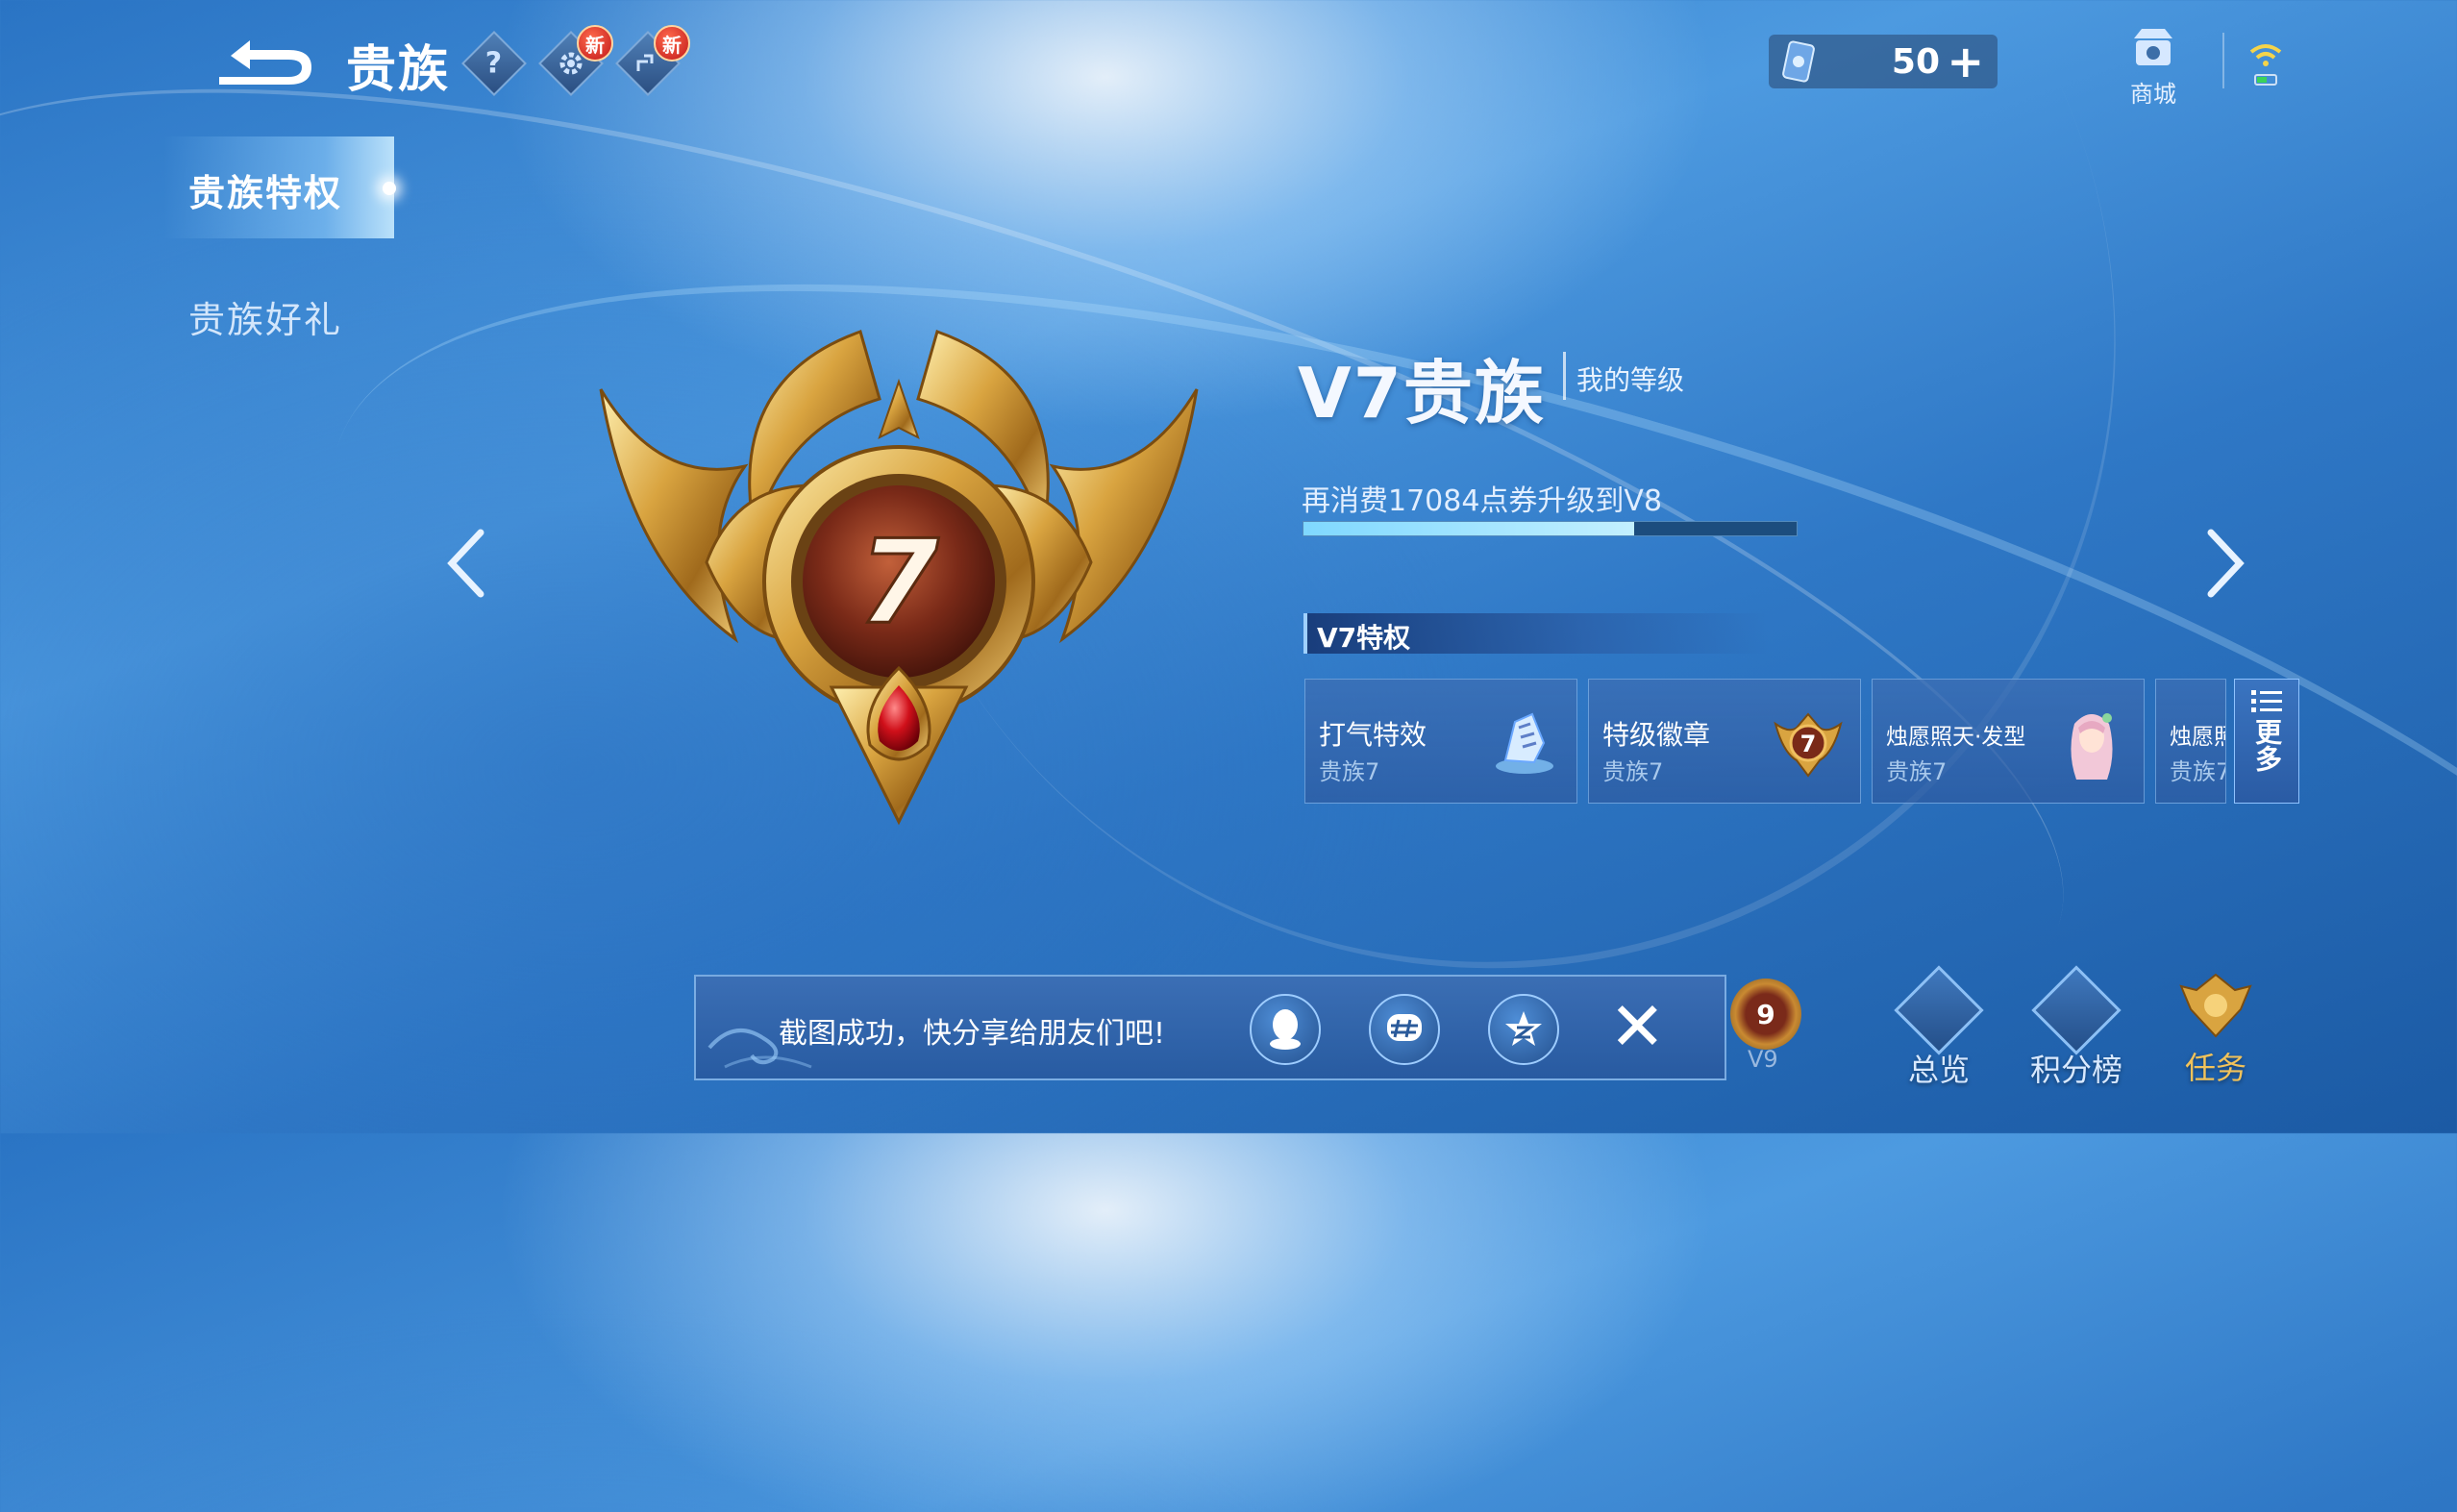 The width and height of the screenshot is (2457, 1512). Describe the element at coordinates (653, 60) in the screenshot. I see `share-button: 新` at that location.